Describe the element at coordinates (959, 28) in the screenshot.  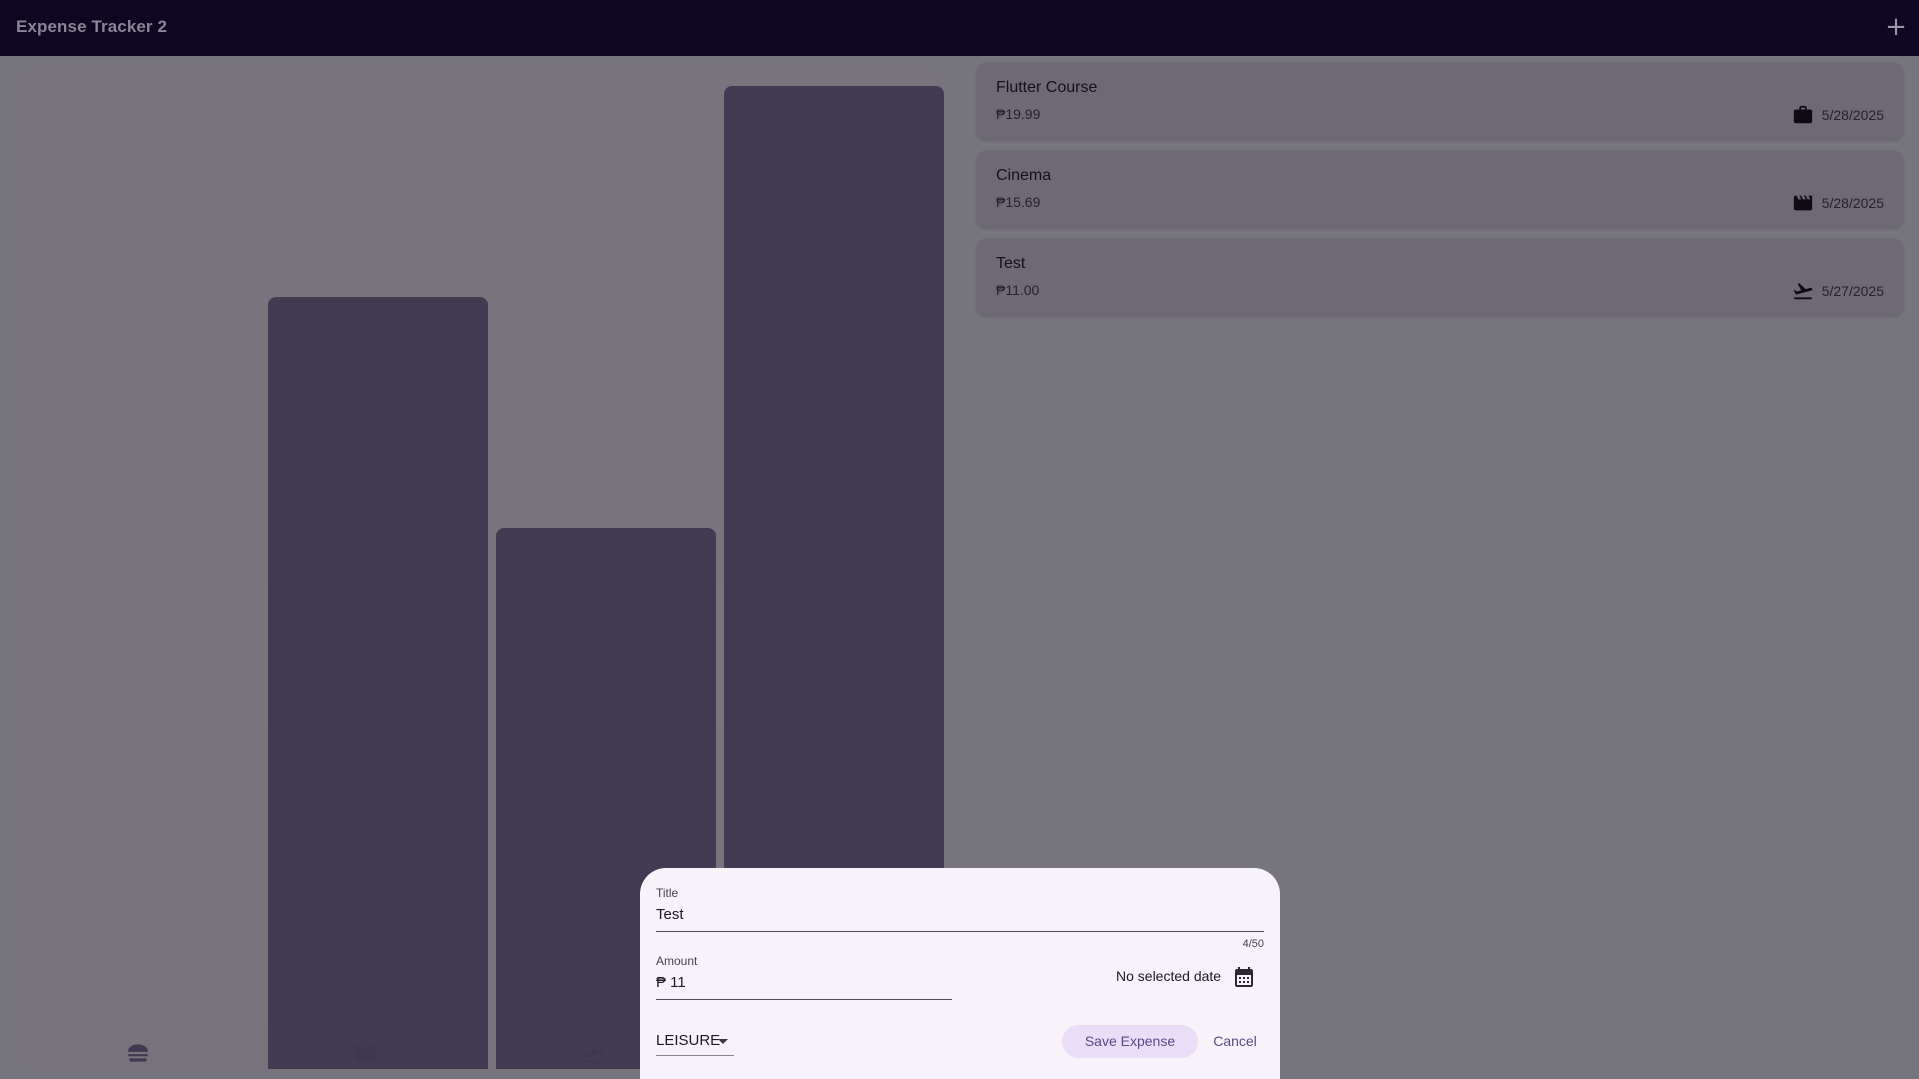
I see `app-bar: Expense Tracker 2 +` at that location.